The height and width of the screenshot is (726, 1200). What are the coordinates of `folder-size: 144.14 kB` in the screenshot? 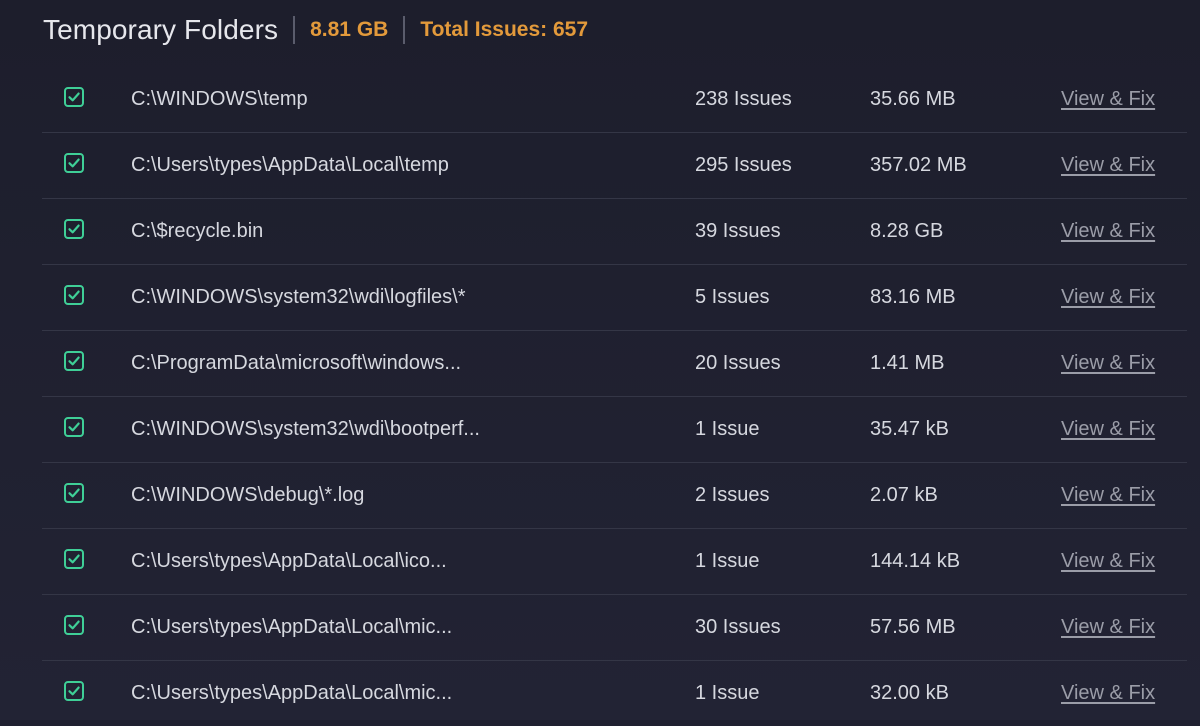 It's located at (915, 561).